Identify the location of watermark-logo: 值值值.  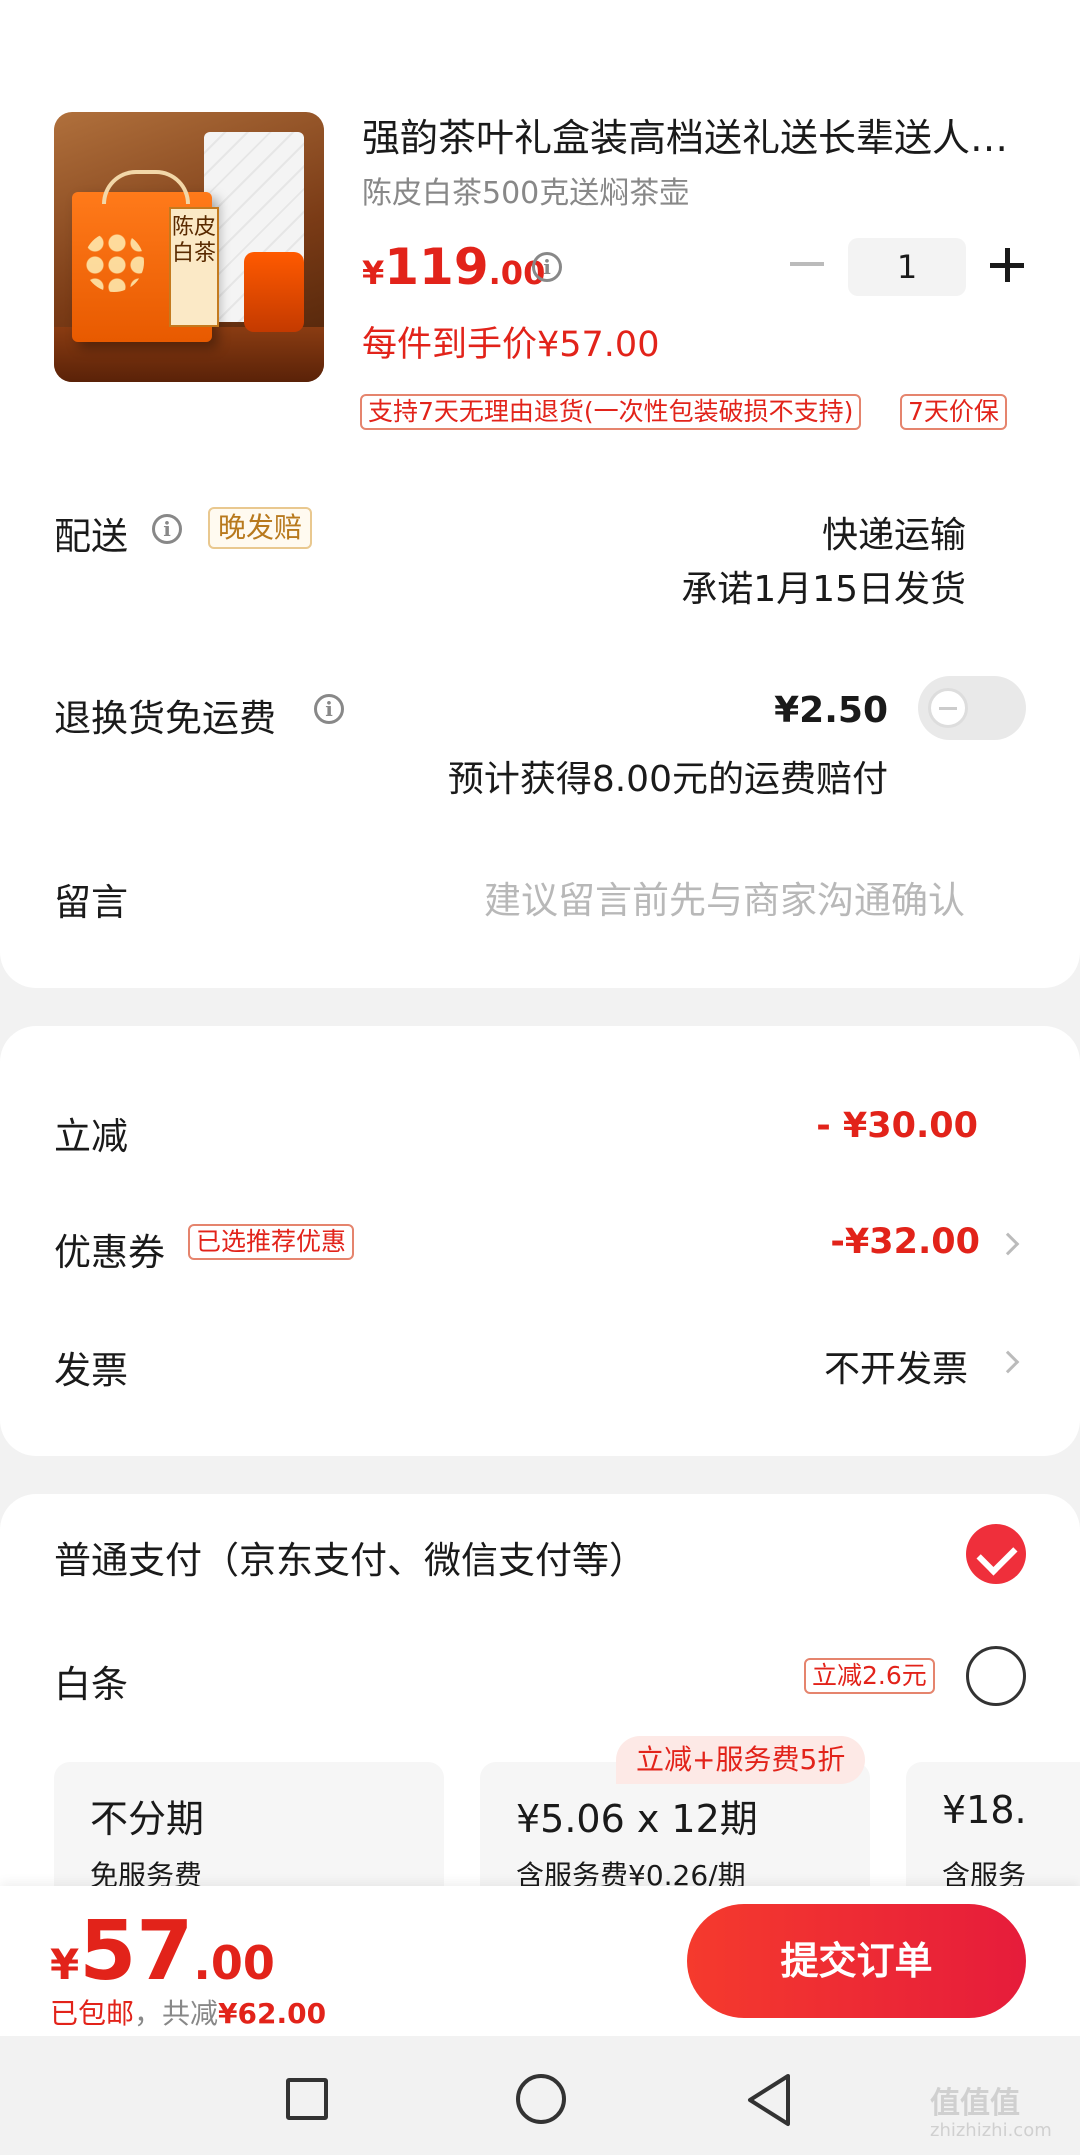
(975, 2103).